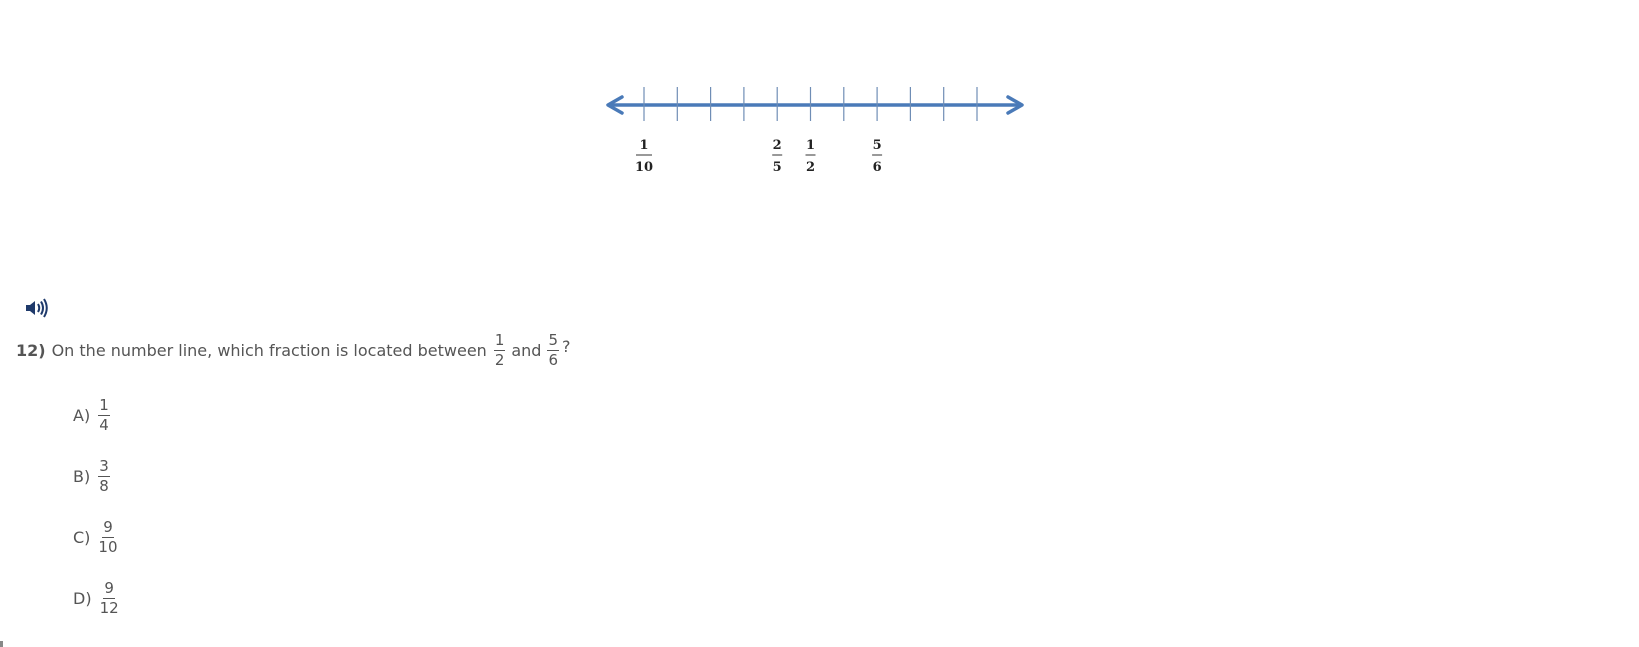 The image size is (1639, 647). I want to click on number-line-label: 56, so click(877, 156).